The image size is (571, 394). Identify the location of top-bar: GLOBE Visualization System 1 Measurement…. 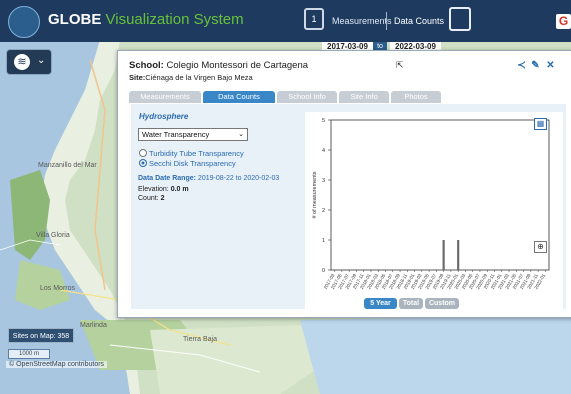
(285, 21).